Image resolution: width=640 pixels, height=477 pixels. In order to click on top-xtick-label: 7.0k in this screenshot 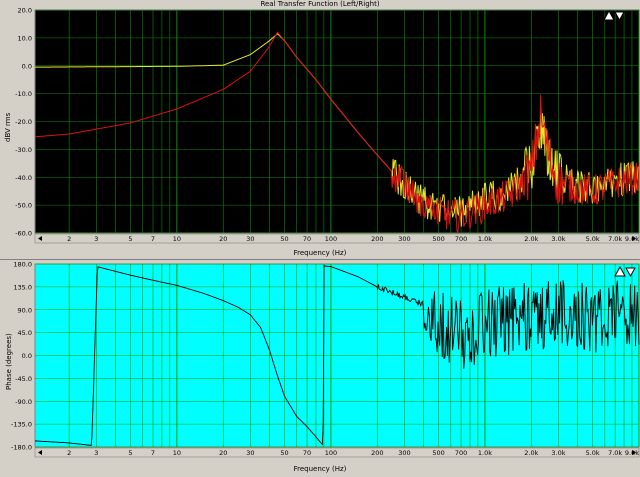, I will do `click(615, 239)`.